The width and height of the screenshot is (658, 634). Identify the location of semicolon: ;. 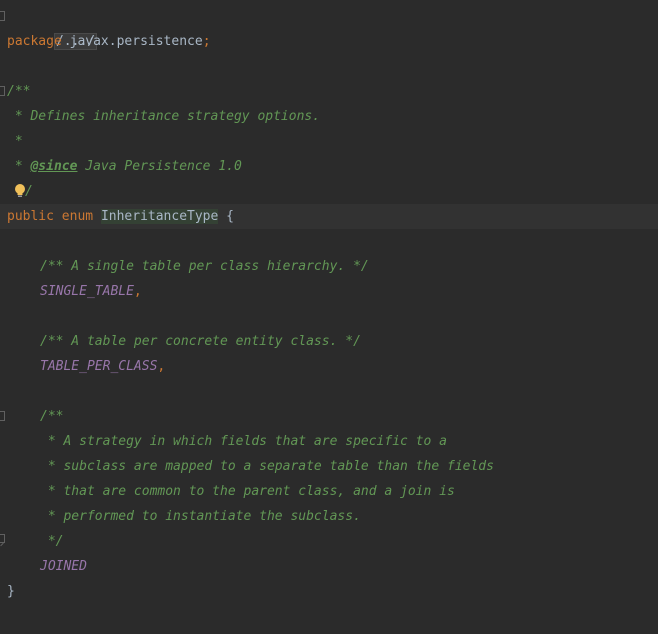
(206, 41).